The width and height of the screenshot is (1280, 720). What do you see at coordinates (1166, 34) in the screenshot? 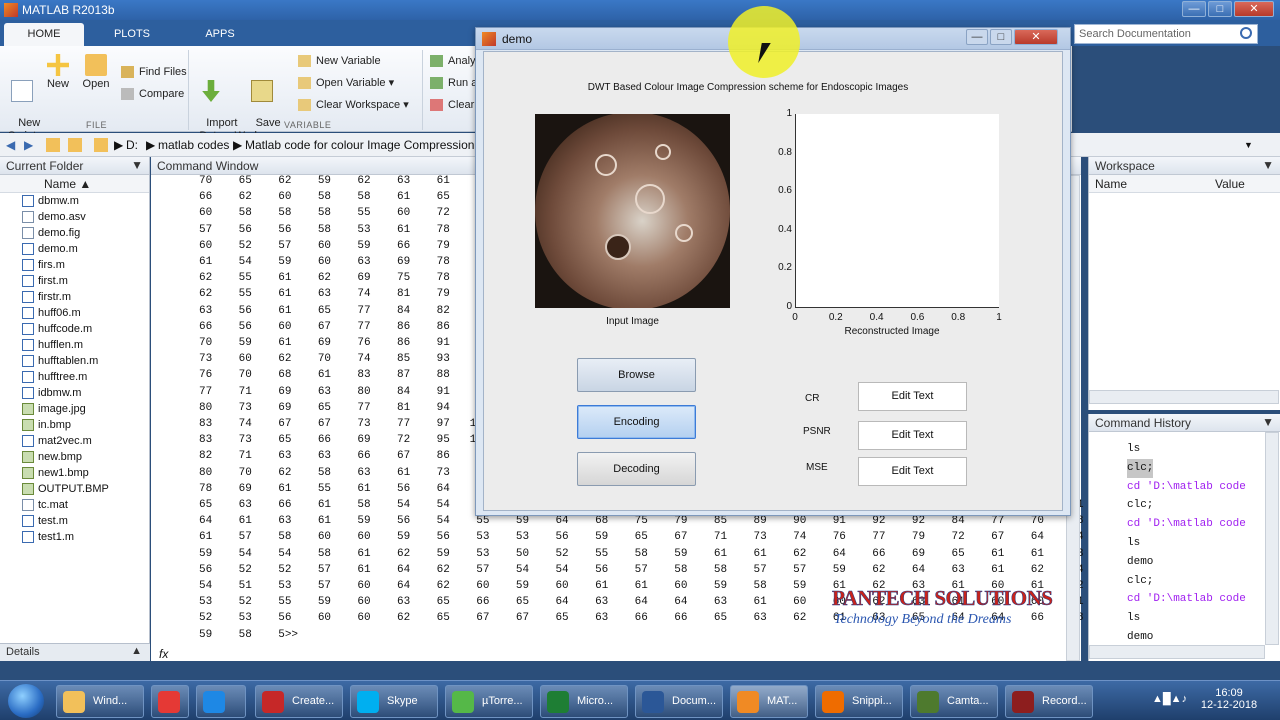
I see `search-input: Search Documentation` at bounding box center [1166, 34].